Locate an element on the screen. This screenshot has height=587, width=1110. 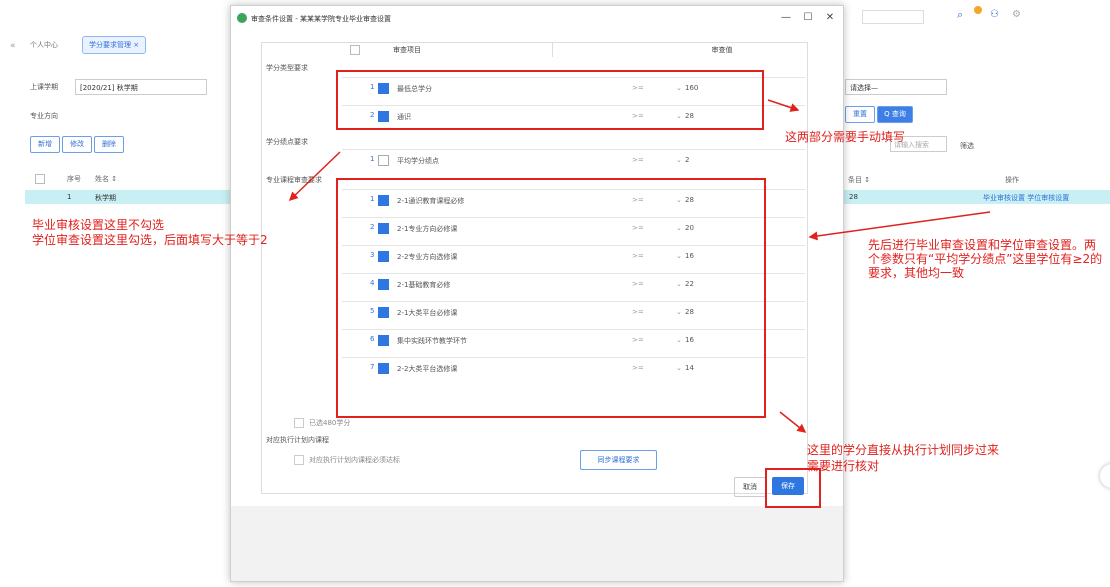
arrow-to-credit-box is located at coordinates (783, 105).